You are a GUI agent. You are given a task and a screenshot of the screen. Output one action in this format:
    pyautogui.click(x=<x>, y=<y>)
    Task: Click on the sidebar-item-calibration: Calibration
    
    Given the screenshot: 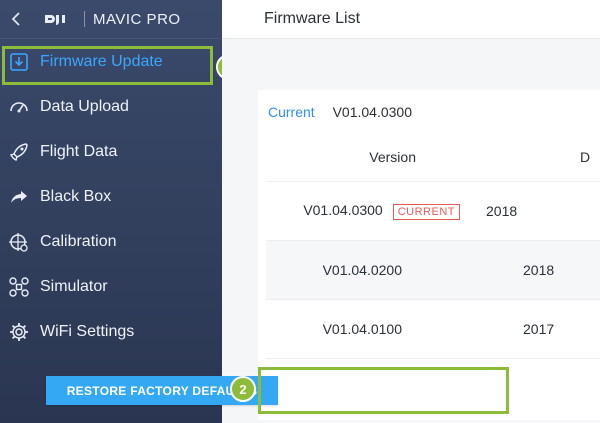 What is the action you would take?
    pyautogui.click(x=111, y=241)
    